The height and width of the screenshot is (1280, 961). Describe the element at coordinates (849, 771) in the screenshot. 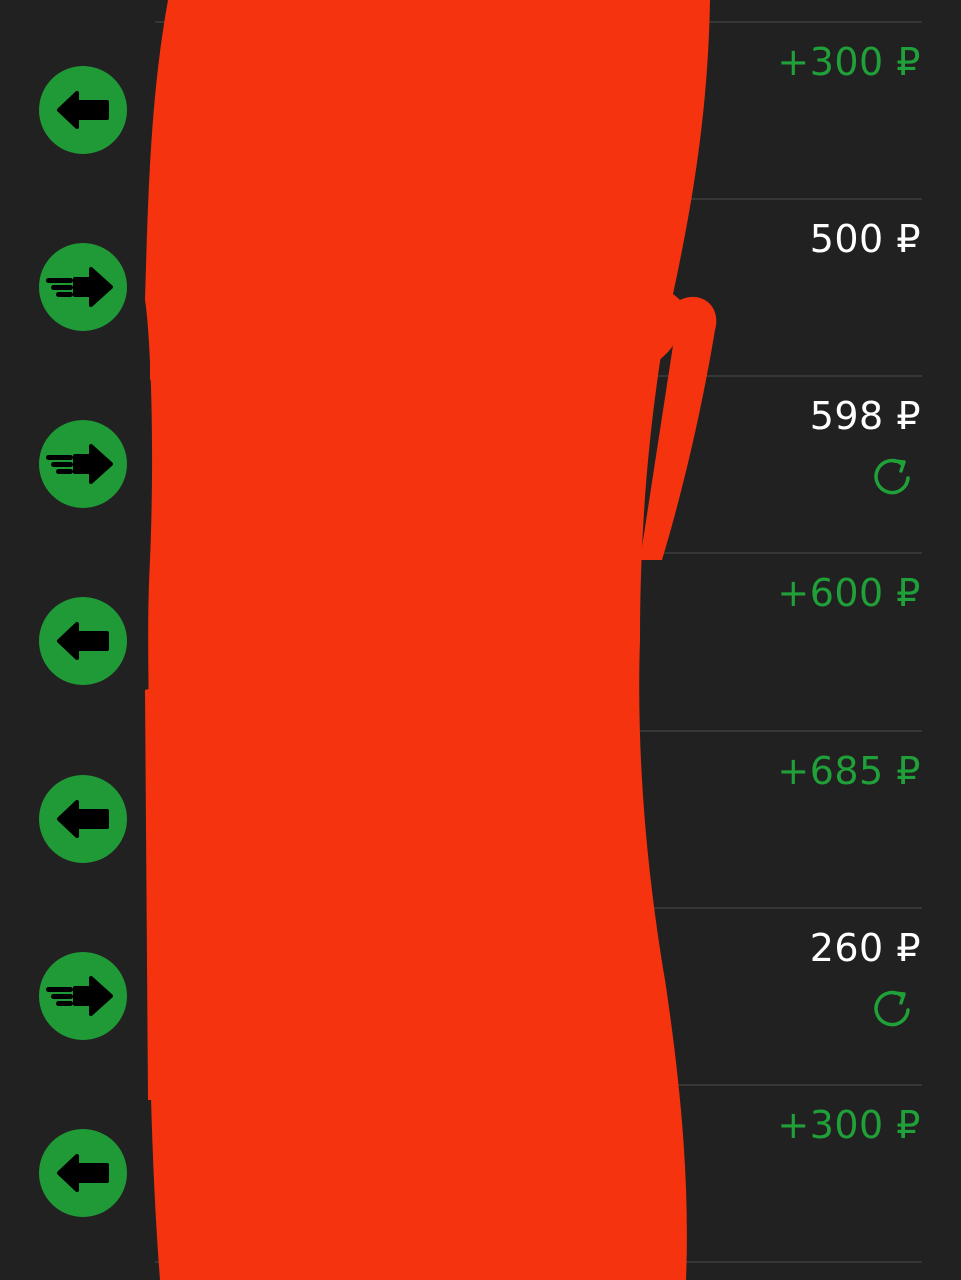

I see `transaction-amount: +685 ₽` at that location.